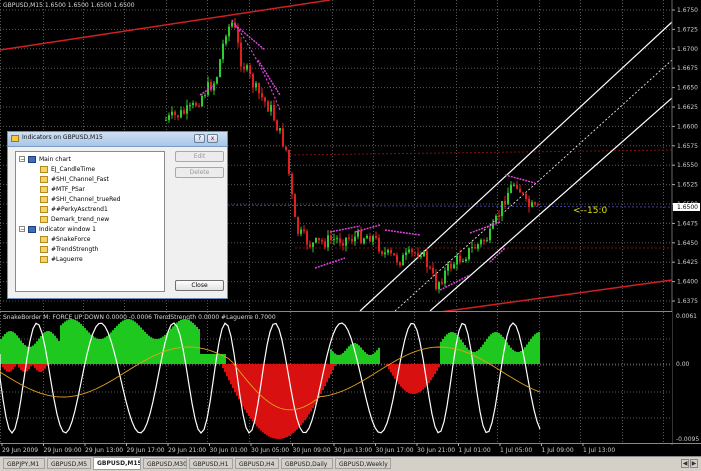  I want to click on current-price-label: 1.6500, so click(687, 207).